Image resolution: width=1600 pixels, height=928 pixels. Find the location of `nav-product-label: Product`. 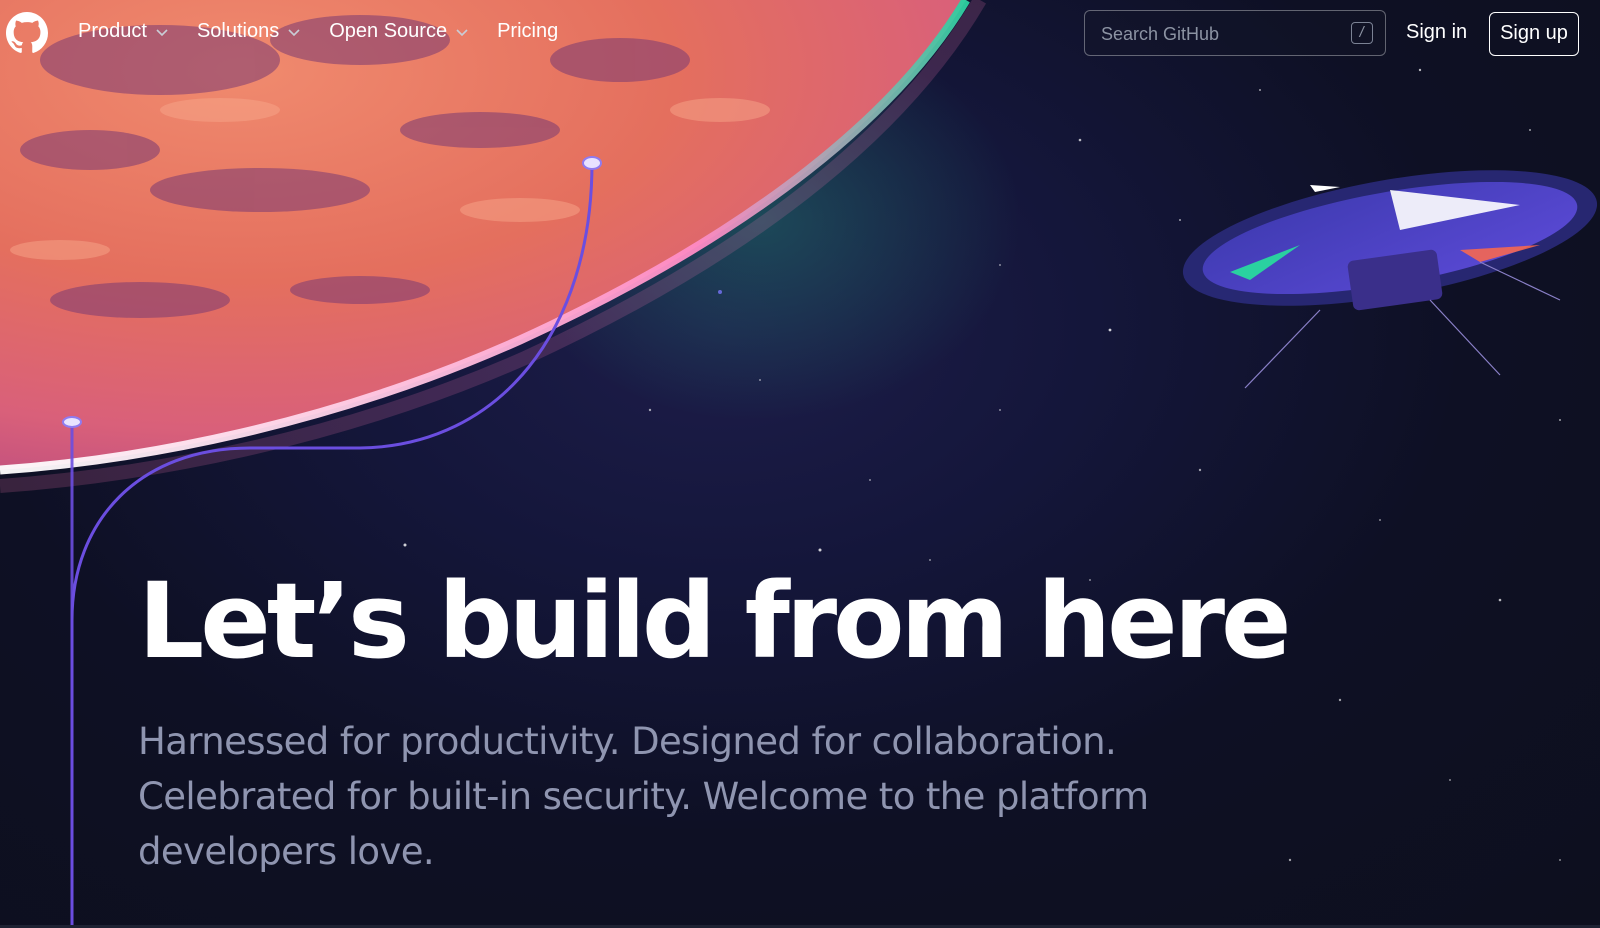

nav-product-label: Product is located at coordinates (112, 31).